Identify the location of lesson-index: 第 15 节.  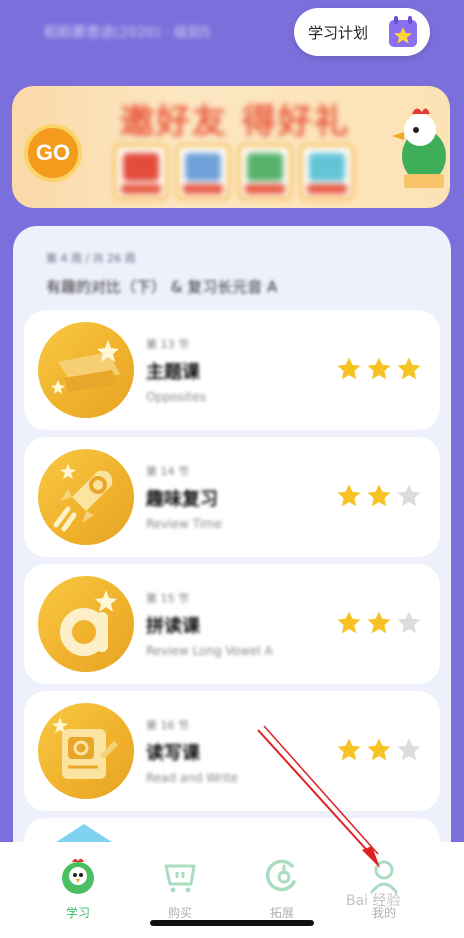
(167, 598).